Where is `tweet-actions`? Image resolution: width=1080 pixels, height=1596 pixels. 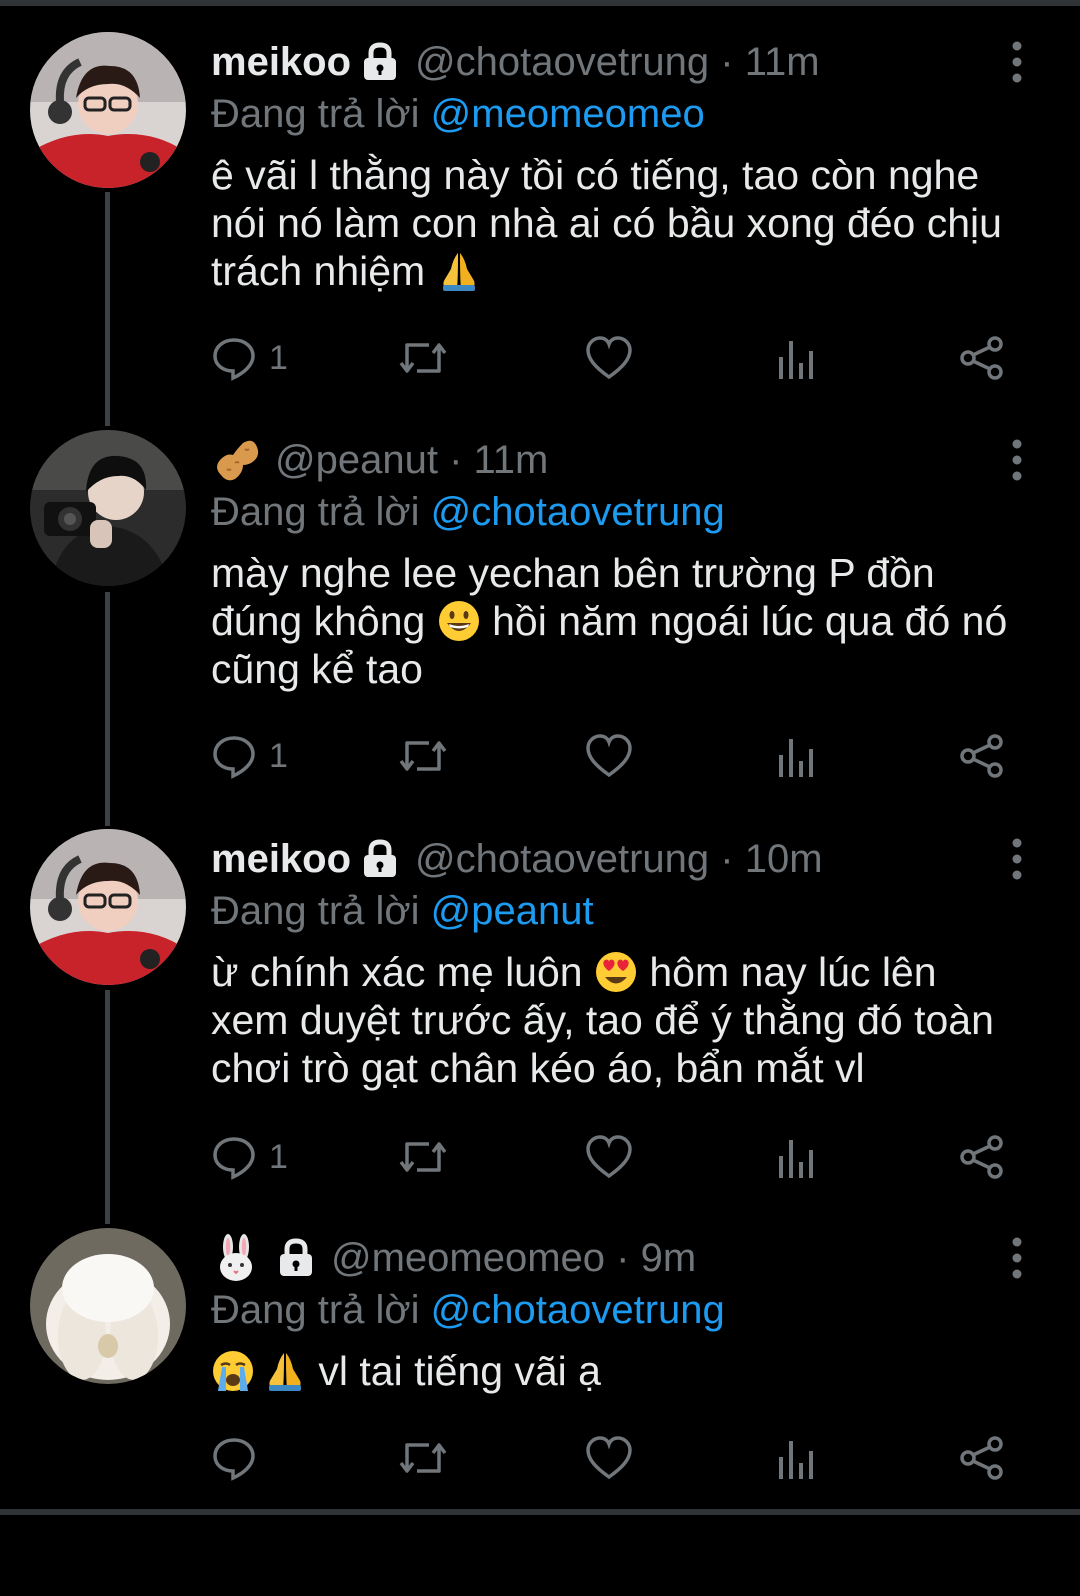
tweet-actions is located at coordinates (611, 1458).